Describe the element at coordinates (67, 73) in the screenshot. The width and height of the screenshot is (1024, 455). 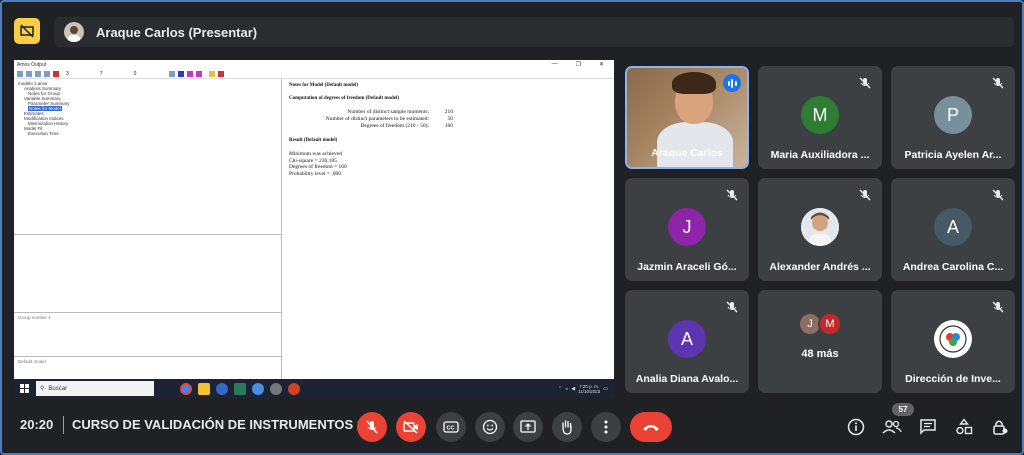
I see `toolbar-value-1: 3` at that location.